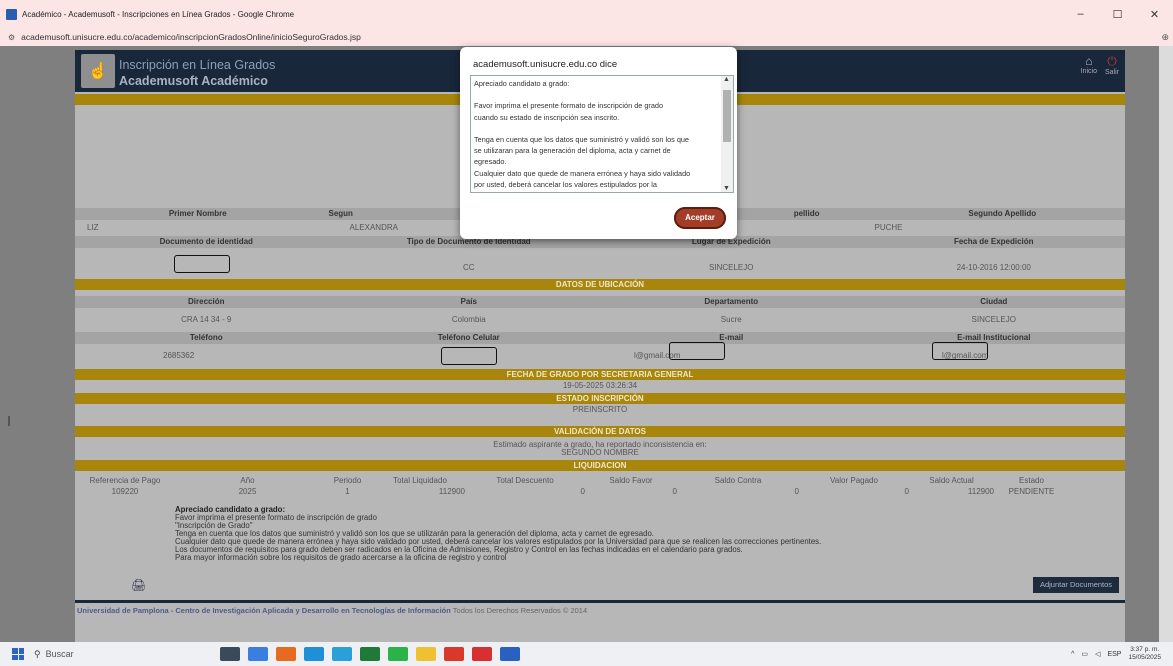 This screenshot has width=1173, height=666. Describe the element at coordinates (206, 301) in the screenshot. I see `address-header: Dirección` at that location.